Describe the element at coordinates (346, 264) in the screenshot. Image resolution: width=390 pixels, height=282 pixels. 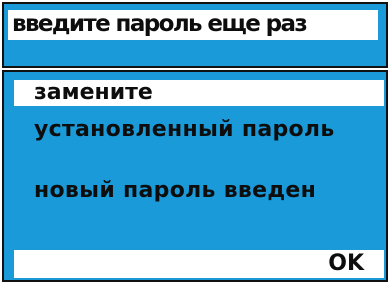
I see `ok-button: OK` at that location.